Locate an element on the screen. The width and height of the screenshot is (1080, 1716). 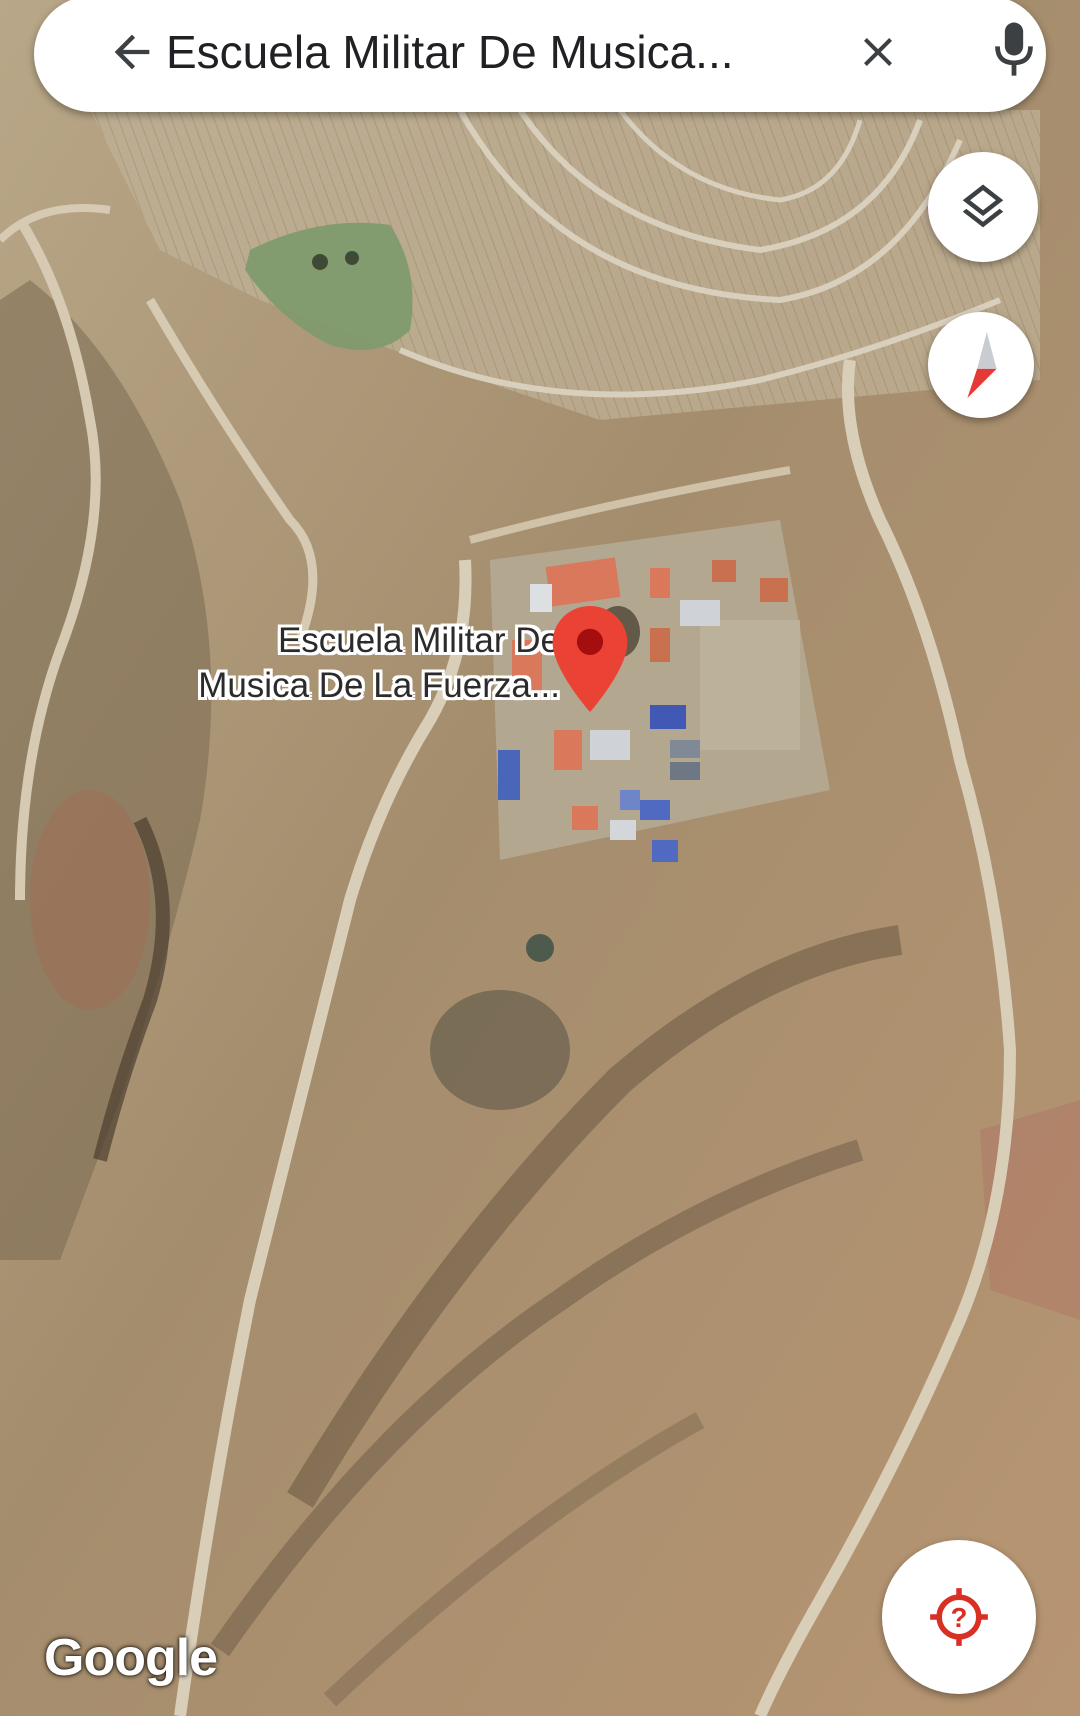
layers-button is located at coordinates (983, 207).